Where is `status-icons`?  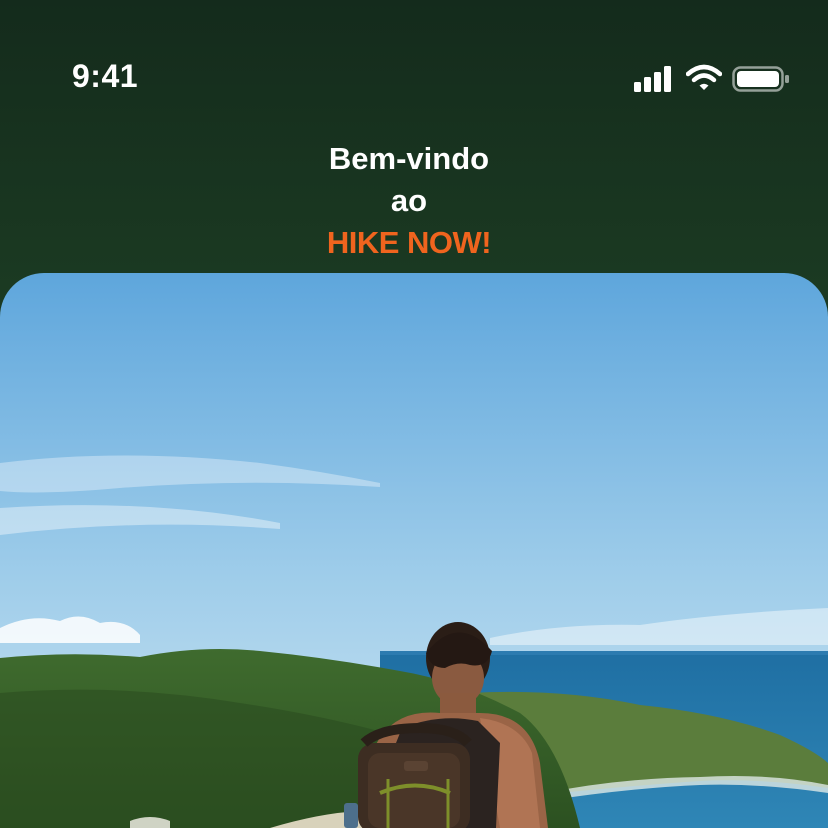 status-icons is located at coordinates (714, 79).